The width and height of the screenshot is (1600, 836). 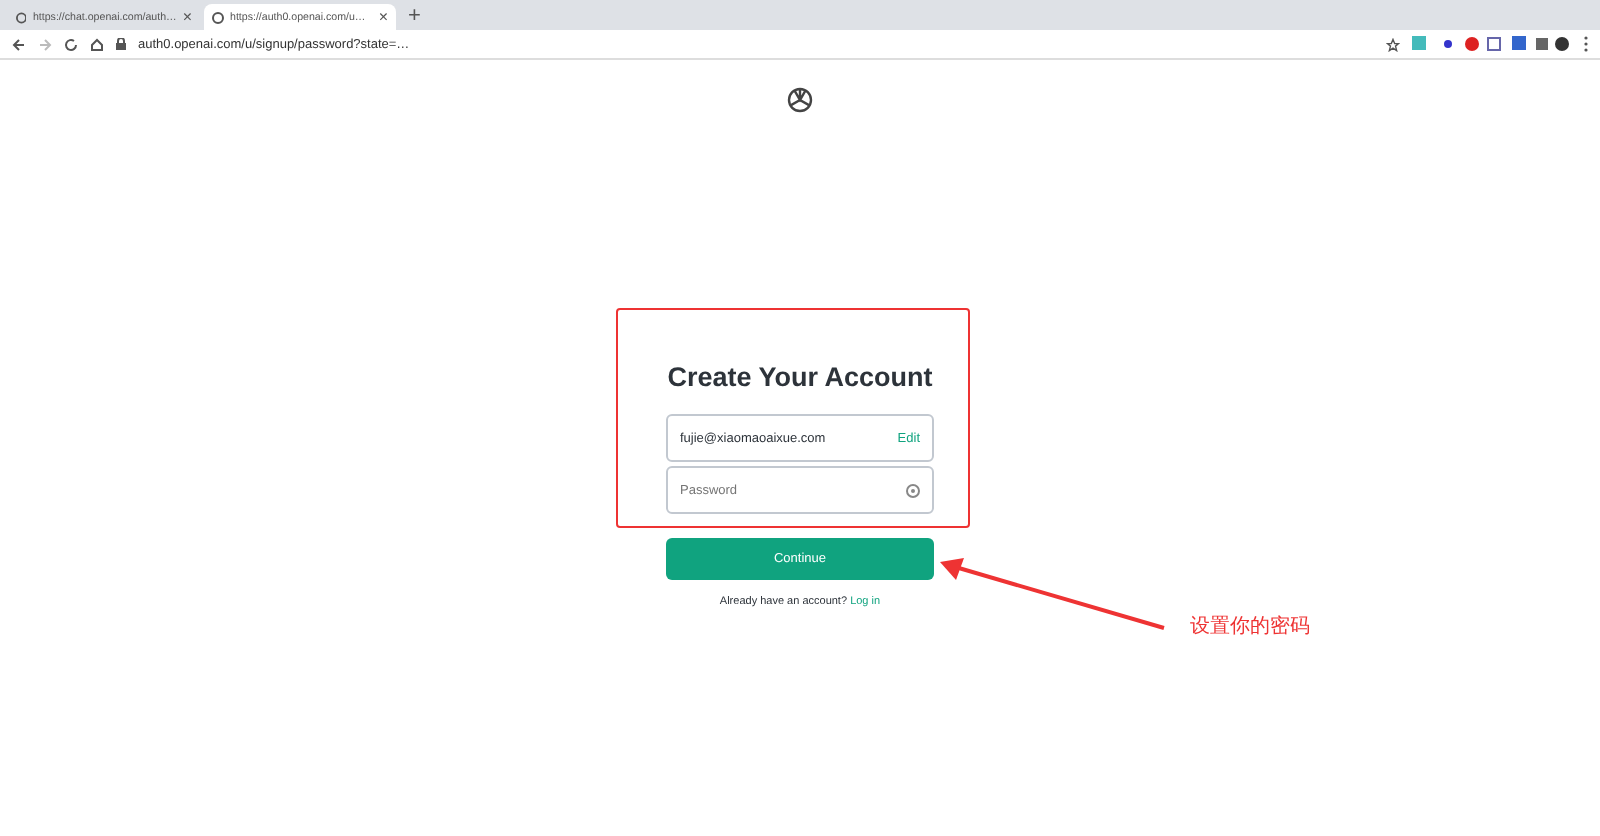 I want to click on annotation-text: 设置你的密码, so click(x=1250, y=626).